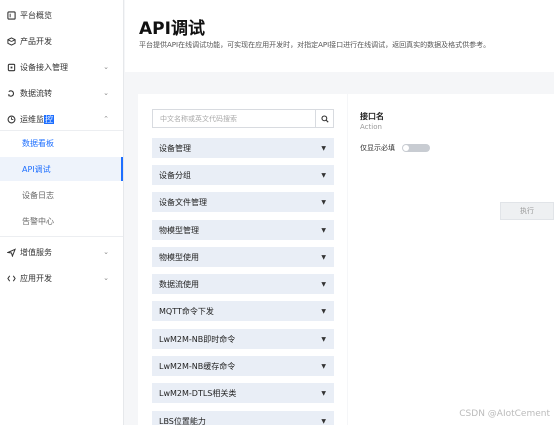  I want to click on divider, so click(61, 236).